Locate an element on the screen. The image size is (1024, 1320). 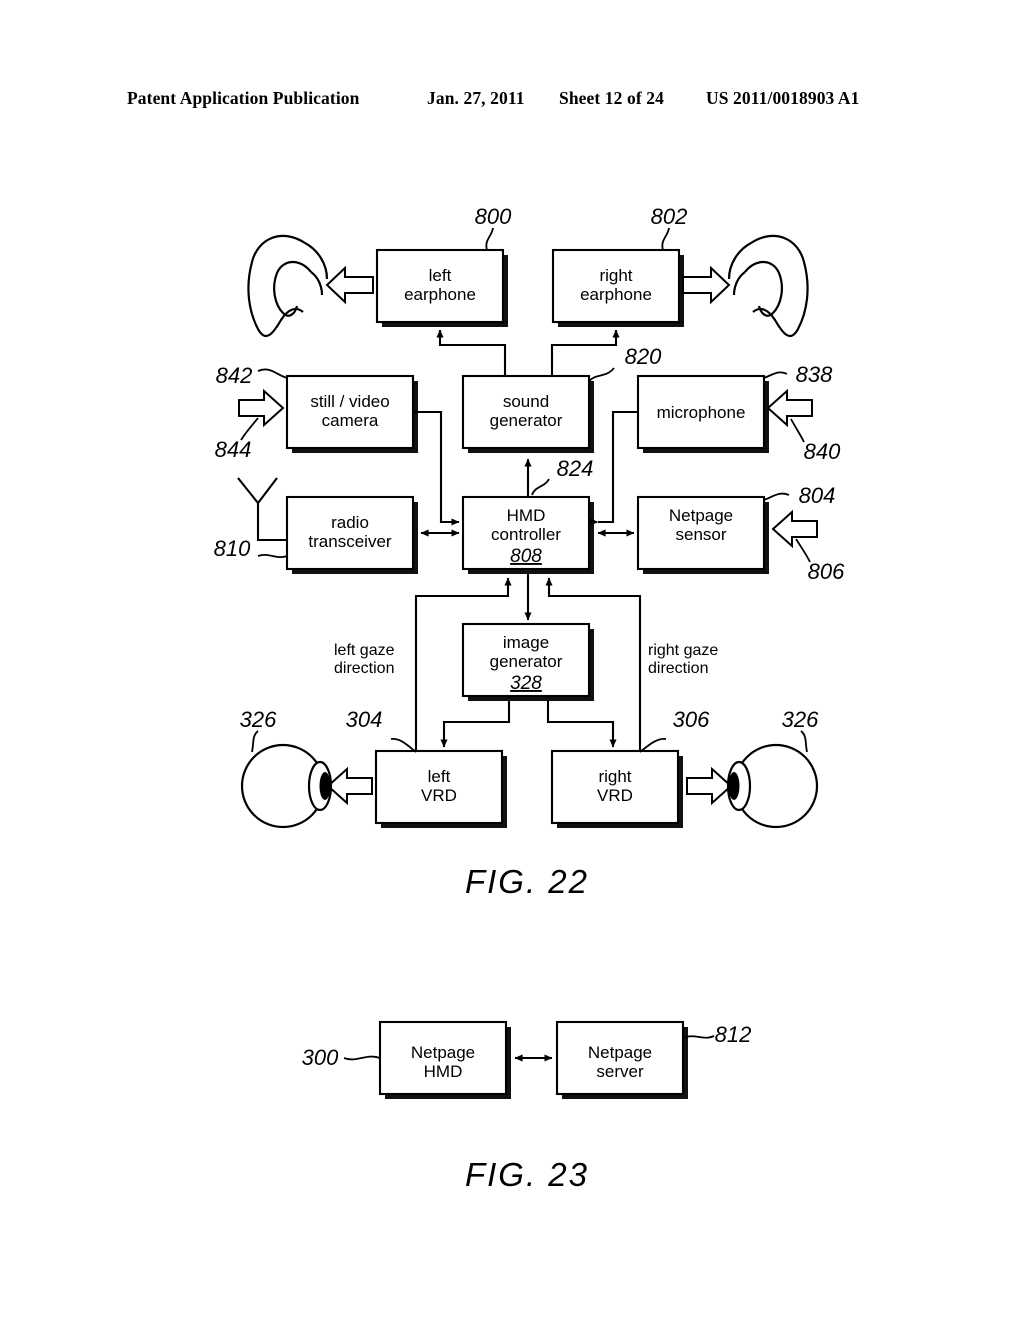
connector-sound-to-left-earphone is located at coordinates (471, 352).